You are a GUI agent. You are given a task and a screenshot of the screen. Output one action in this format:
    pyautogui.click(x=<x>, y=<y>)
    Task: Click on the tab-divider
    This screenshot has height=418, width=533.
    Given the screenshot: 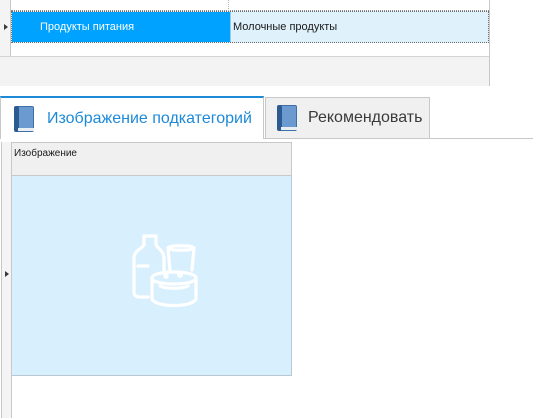 What is the action you would take?
    pyautogui.click(x=398, y=138)
    